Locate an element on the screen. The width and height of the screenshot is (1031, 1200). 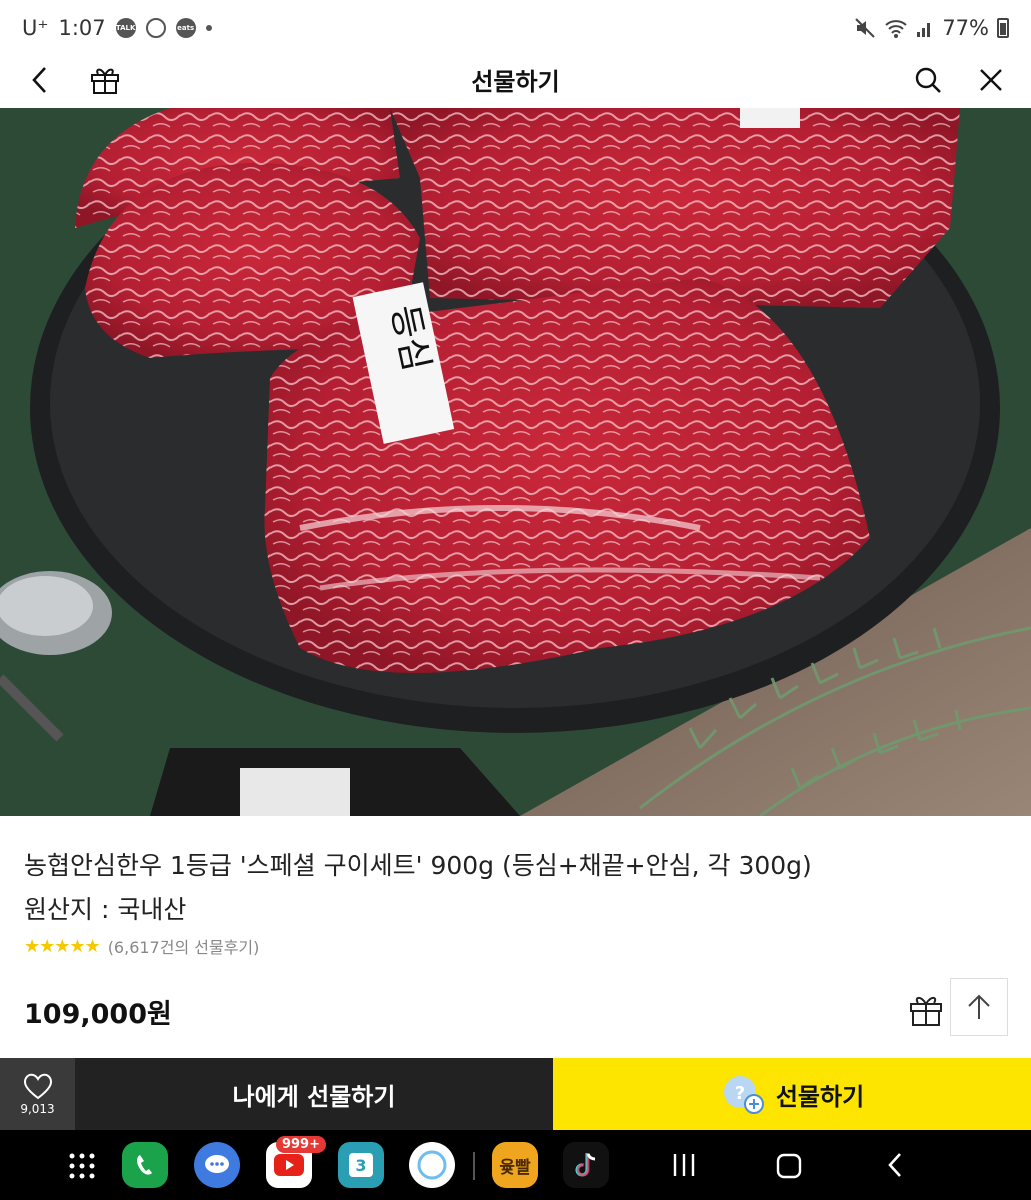
battery-icon is located at coordinates (1003, 28).